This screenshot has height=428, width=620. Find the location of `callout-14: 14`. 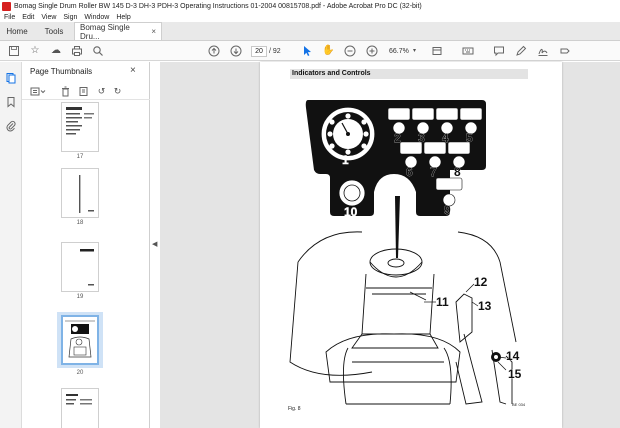

callout-14: 14 is located at coordinates (513, 356).